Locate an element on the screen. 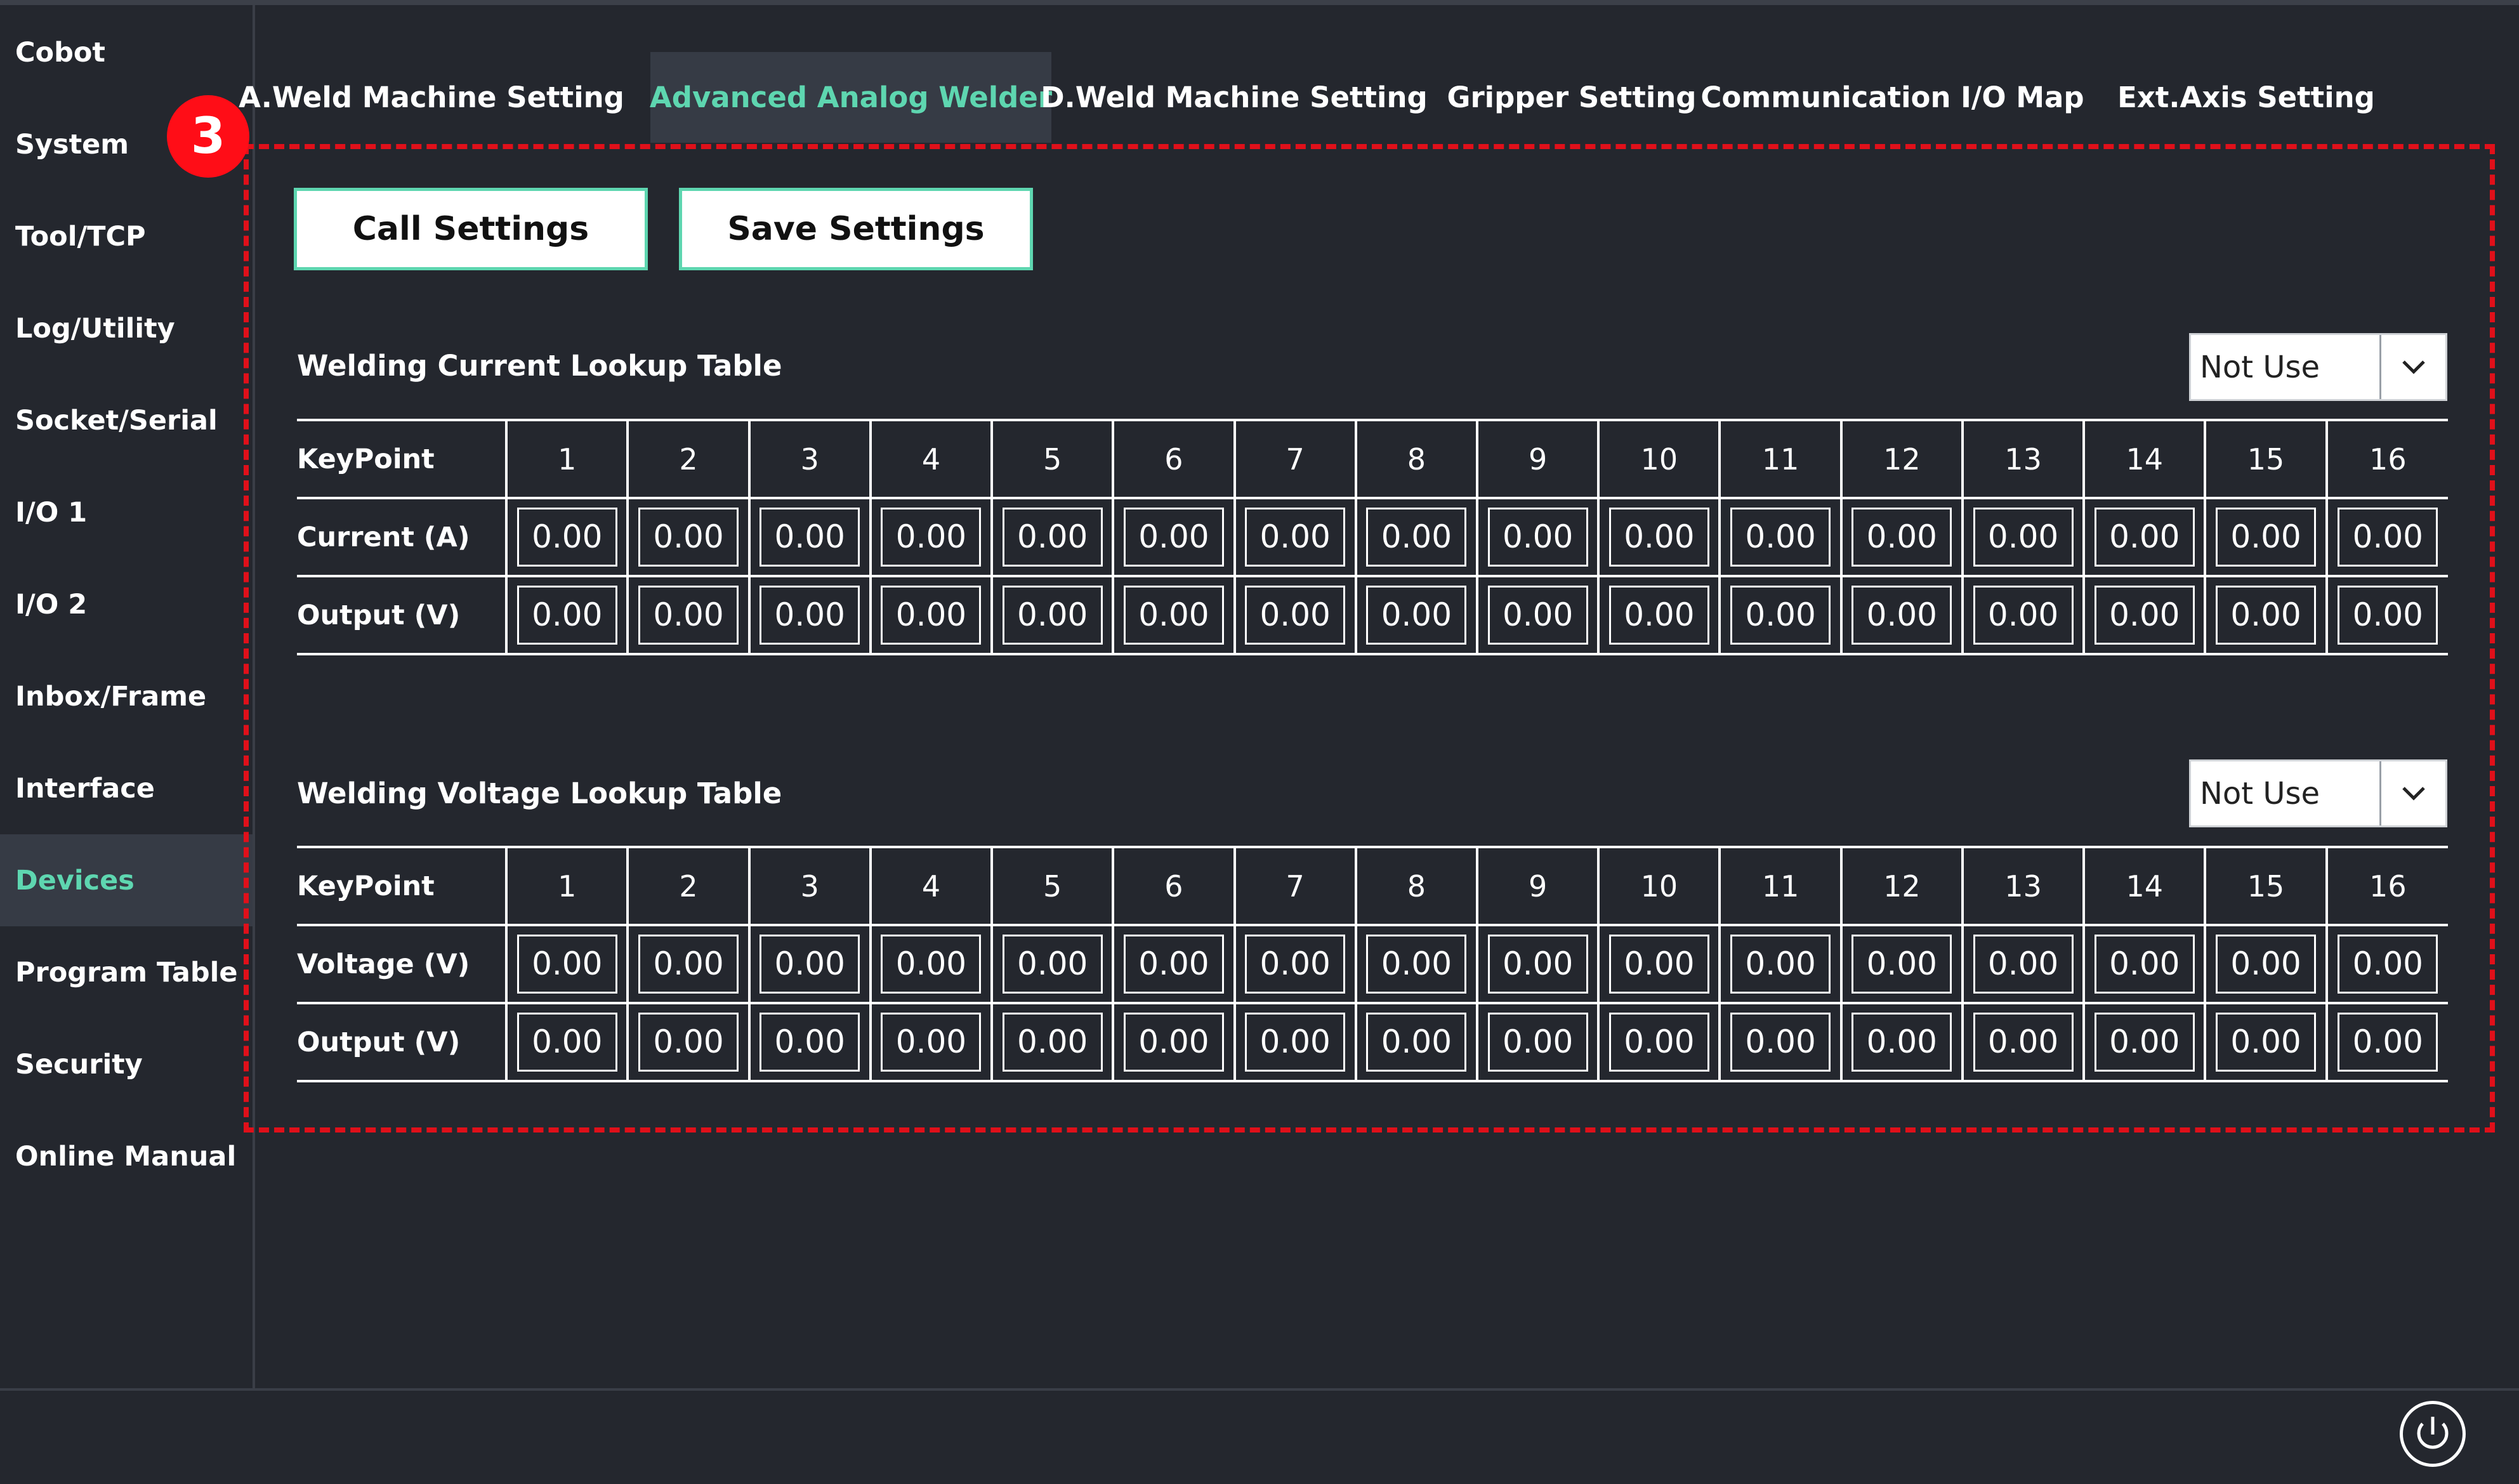  current-table-mode-select: Not Use is located at coordinates (2318, 367).